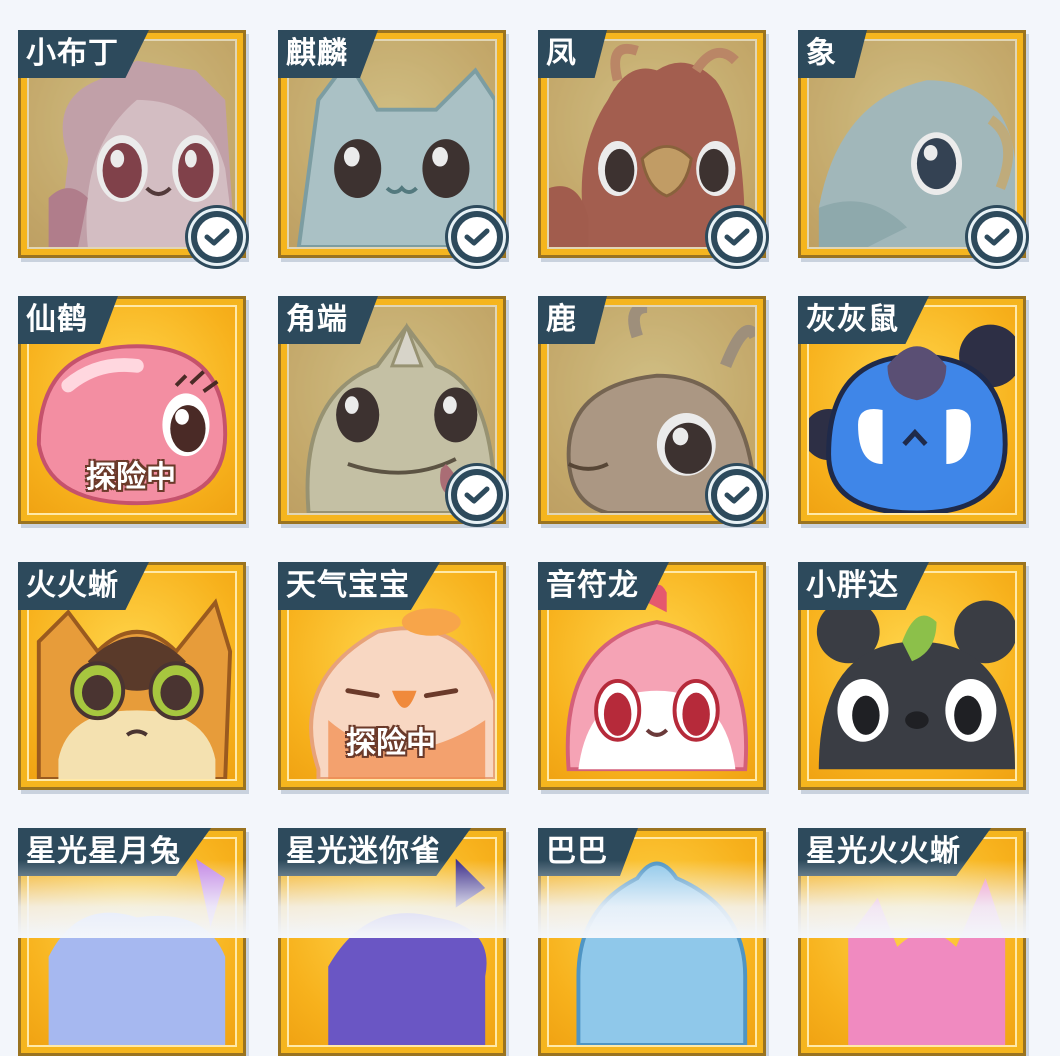 Image resolution: width=1060 pixels, height=1056 pixels. Describe the element at coordinates (912, 676) in the screenshot. I see `pet-card: 小胖达` at that location.